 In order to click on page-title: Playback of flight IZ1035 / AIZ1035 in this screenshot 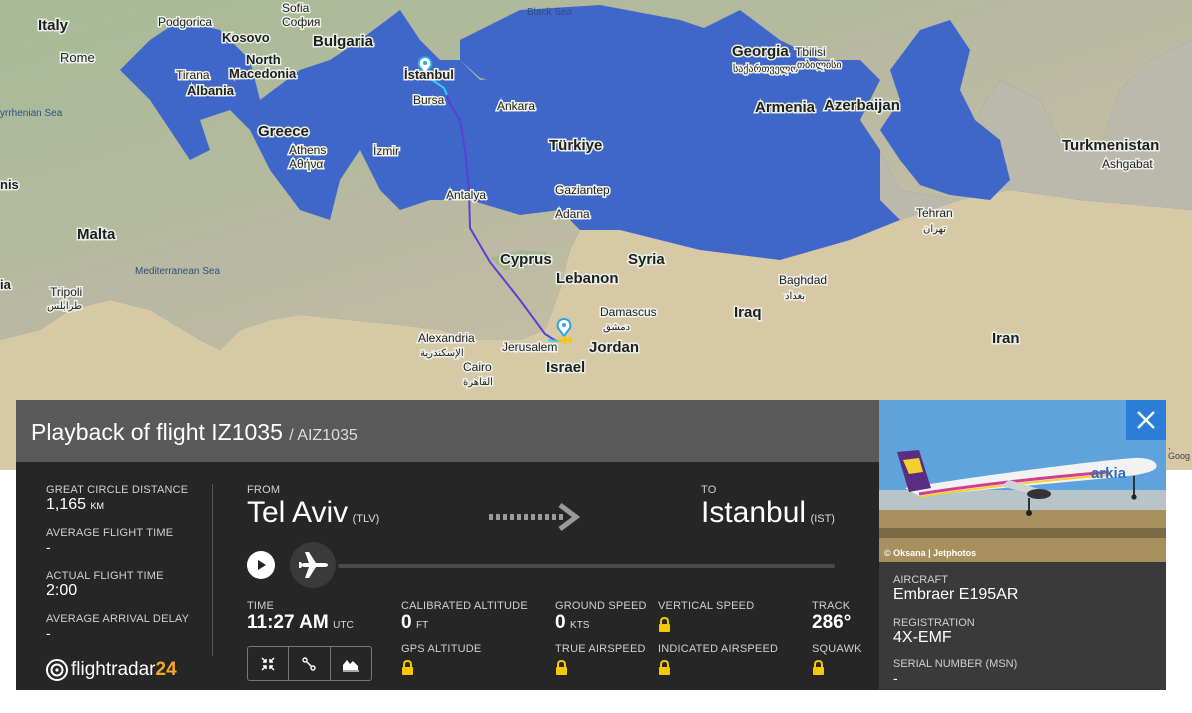, I will do `click(194, 432)`.